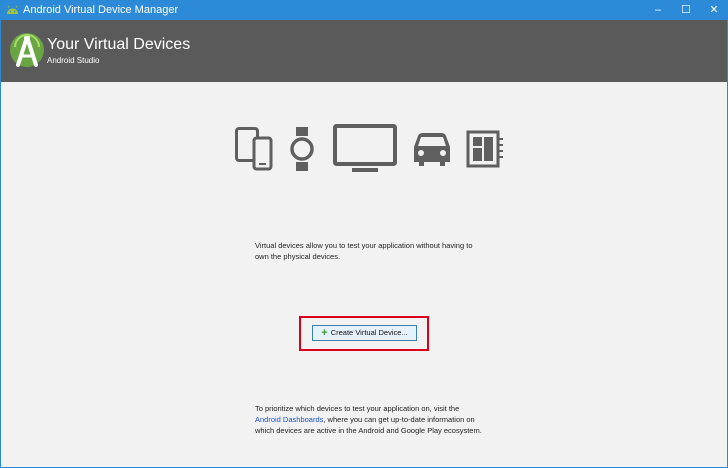  I want to click on car-icon, so click(432, 149).